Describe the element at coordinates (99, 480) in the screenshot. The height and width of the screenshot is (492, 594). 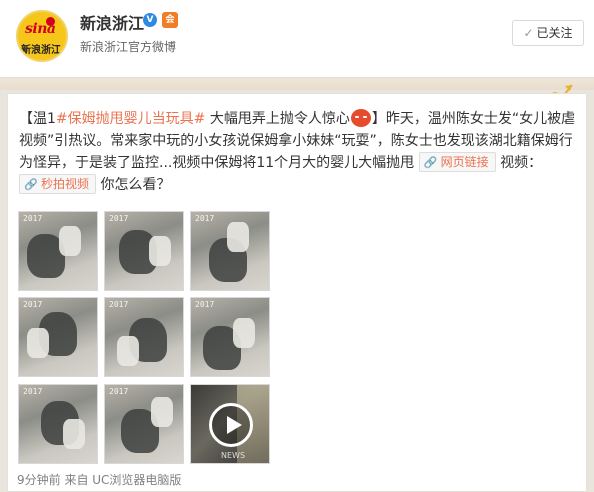
I see `post-meta: 9分钟前 来自 UC浏览器电脑版` at that location.